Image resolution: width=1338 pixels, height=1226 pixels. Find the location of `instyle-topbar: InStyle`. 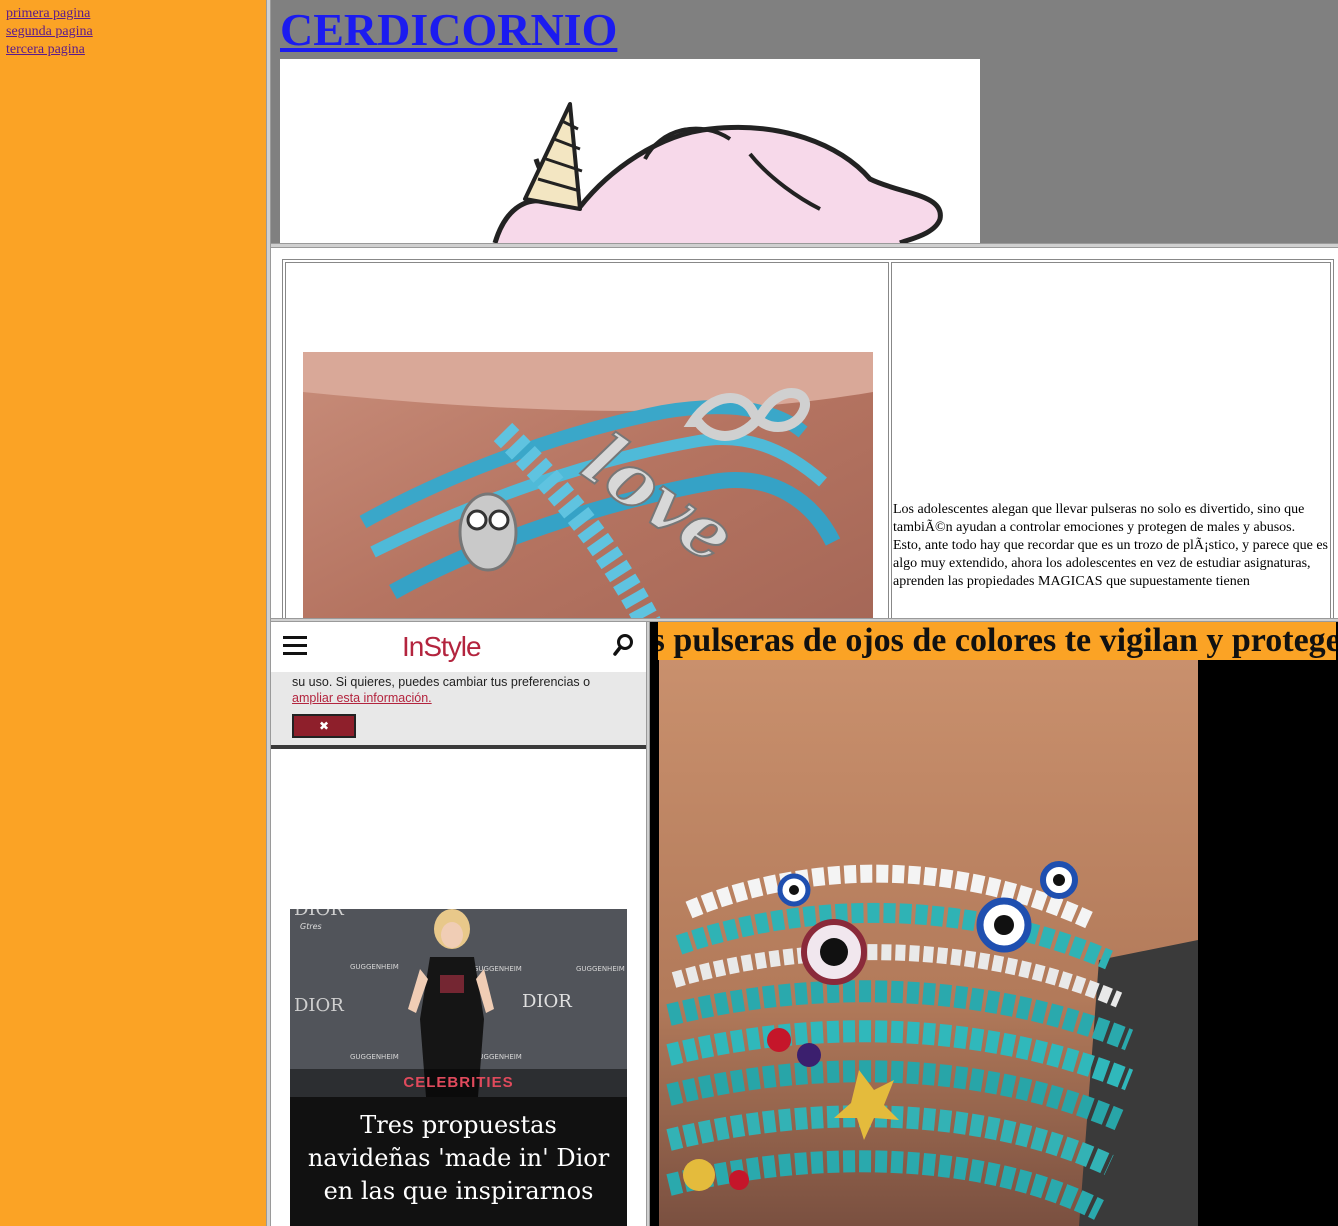

instyle-topbar: InStyle is located at coordinates (458, 647).